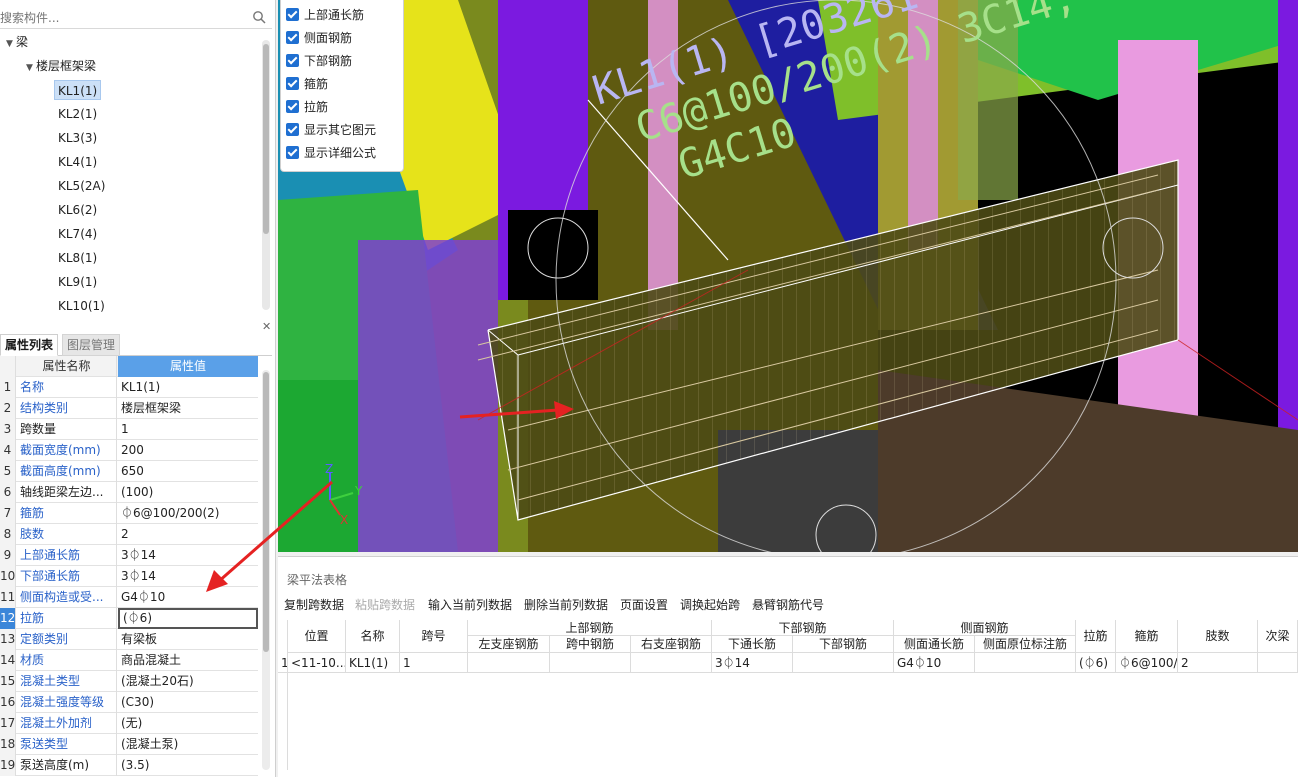  What do you see at coordinates (81, 186) in the screenshot?
I see `tree-item: KL5(2A)` at bounding box center [81, 186].